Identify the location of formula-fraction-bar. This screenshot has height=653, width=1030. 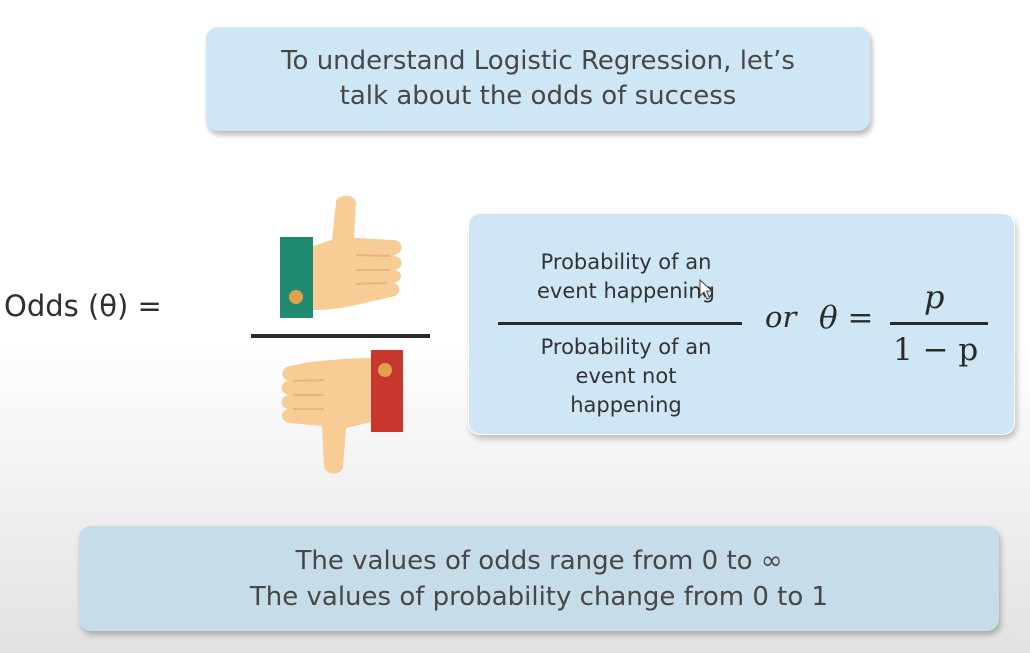
(939, 323).